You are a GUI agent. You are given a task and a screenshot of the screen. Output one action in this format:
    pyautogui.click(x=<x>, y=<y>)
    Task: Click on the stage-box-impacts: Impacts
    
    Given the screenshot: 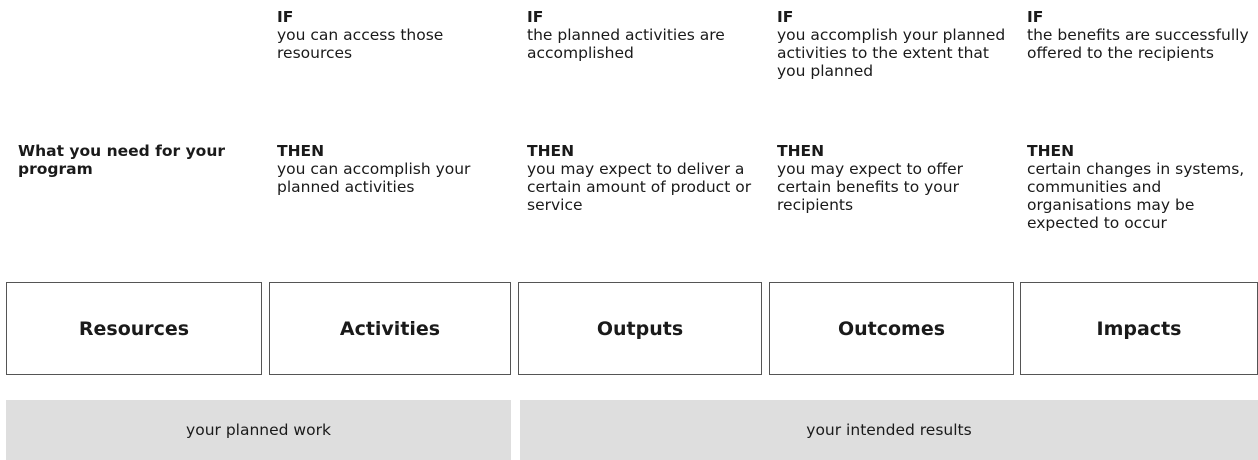 What is the action you would take?
    pyautogui.click(x=1139, y=328)
    